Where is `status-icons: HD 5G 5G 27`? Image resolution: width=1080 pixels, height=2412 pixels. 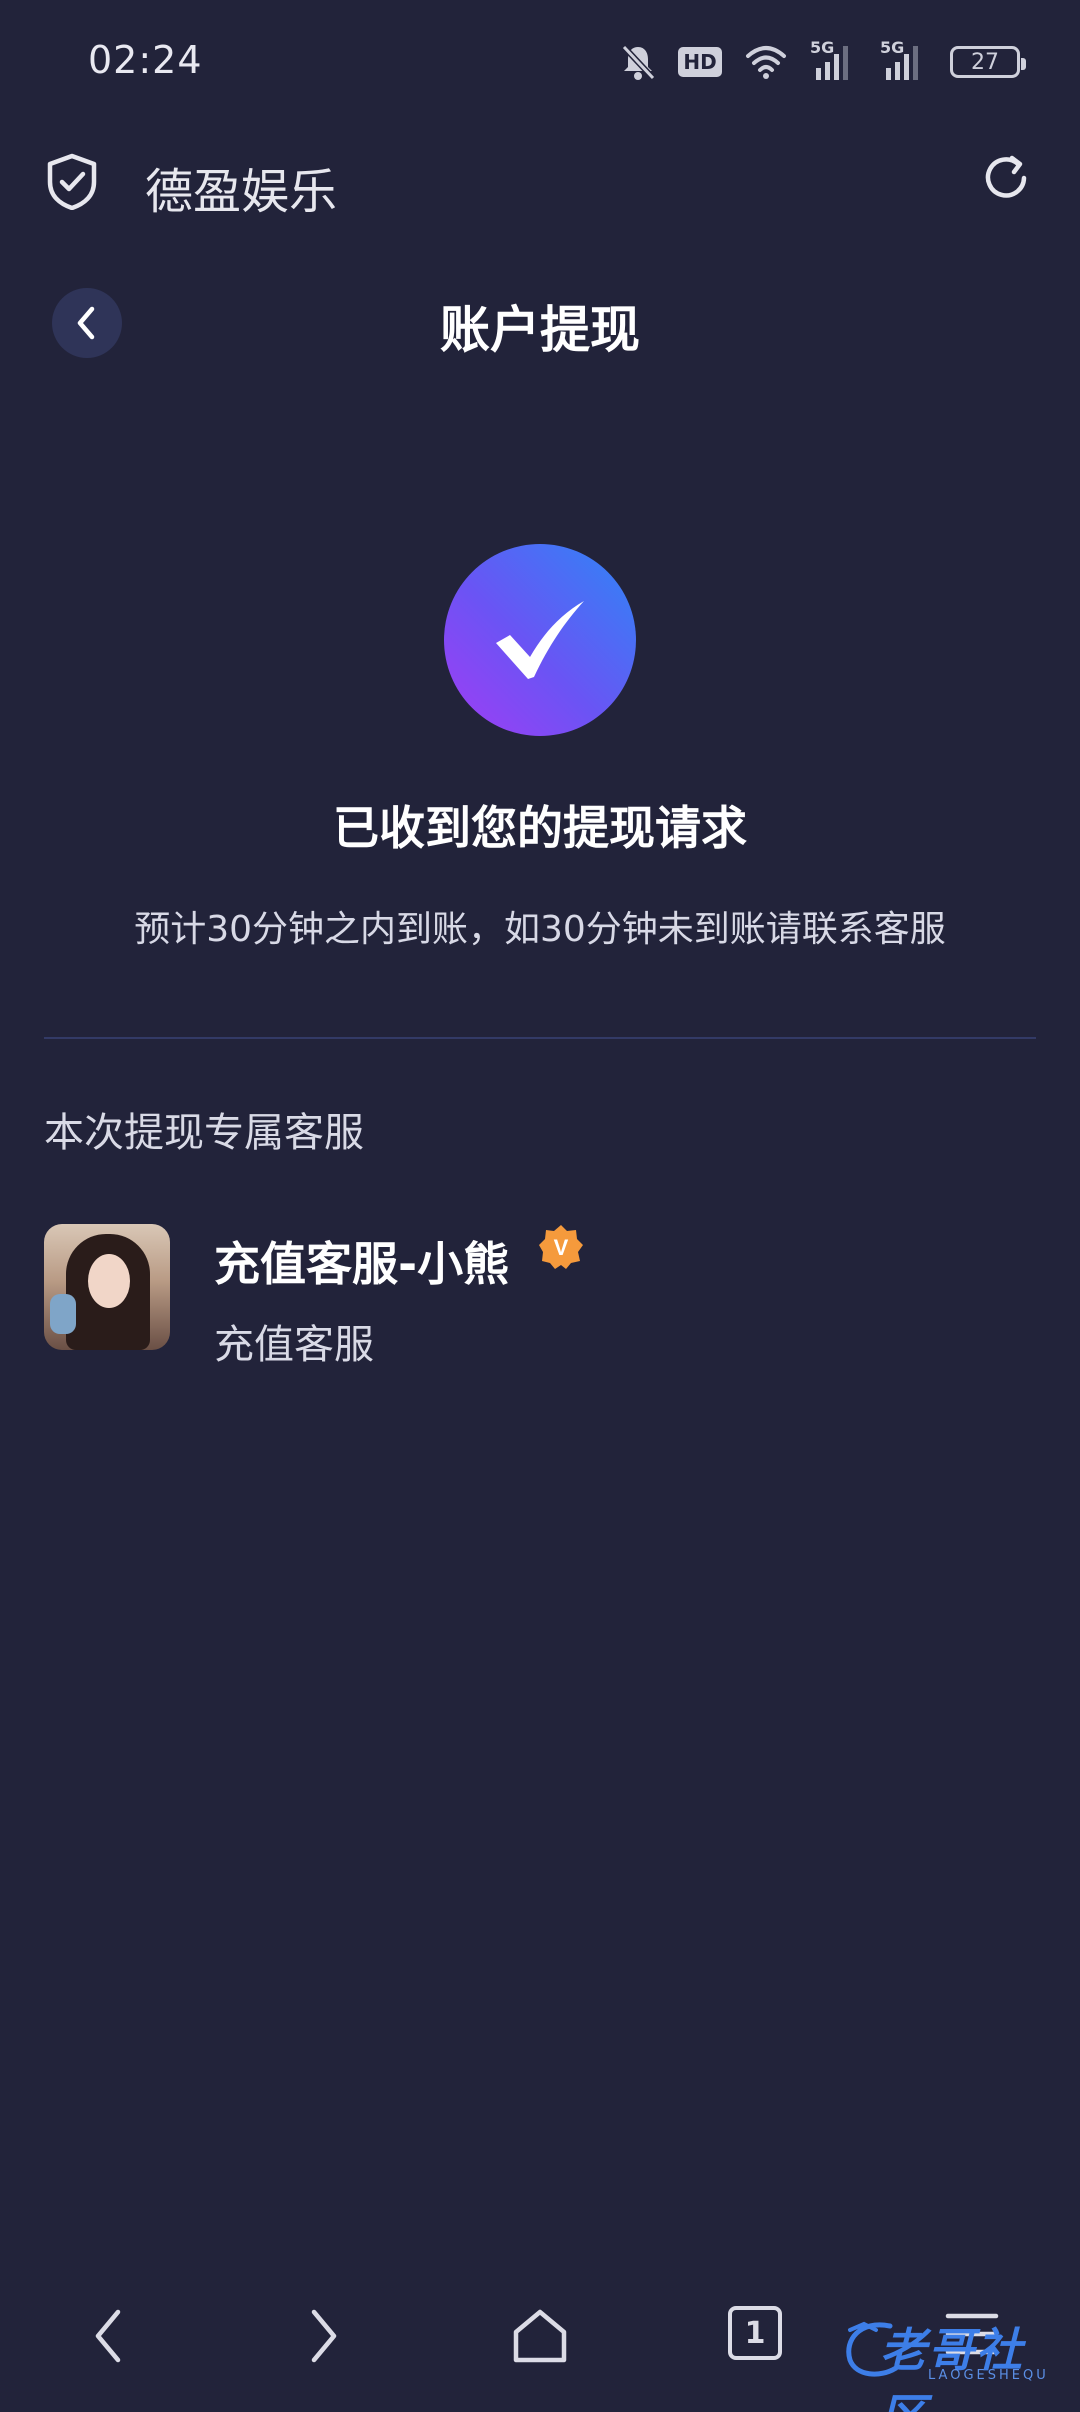
status-icons: HD 5G 5G 27 is located at coordinates (823, 62).